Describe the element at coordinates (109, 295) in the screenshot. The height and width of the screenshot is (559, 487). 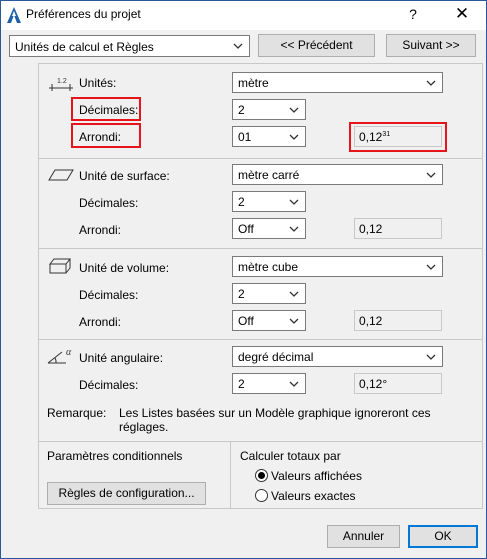
I see `volume-decimals-label: Décimales:` at that location.